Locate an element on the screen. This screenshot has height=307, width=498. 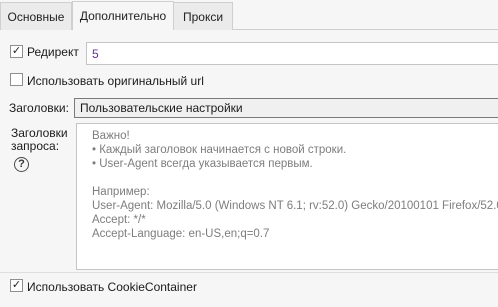
tab-main: Основные is located at coordinates (36, 16).